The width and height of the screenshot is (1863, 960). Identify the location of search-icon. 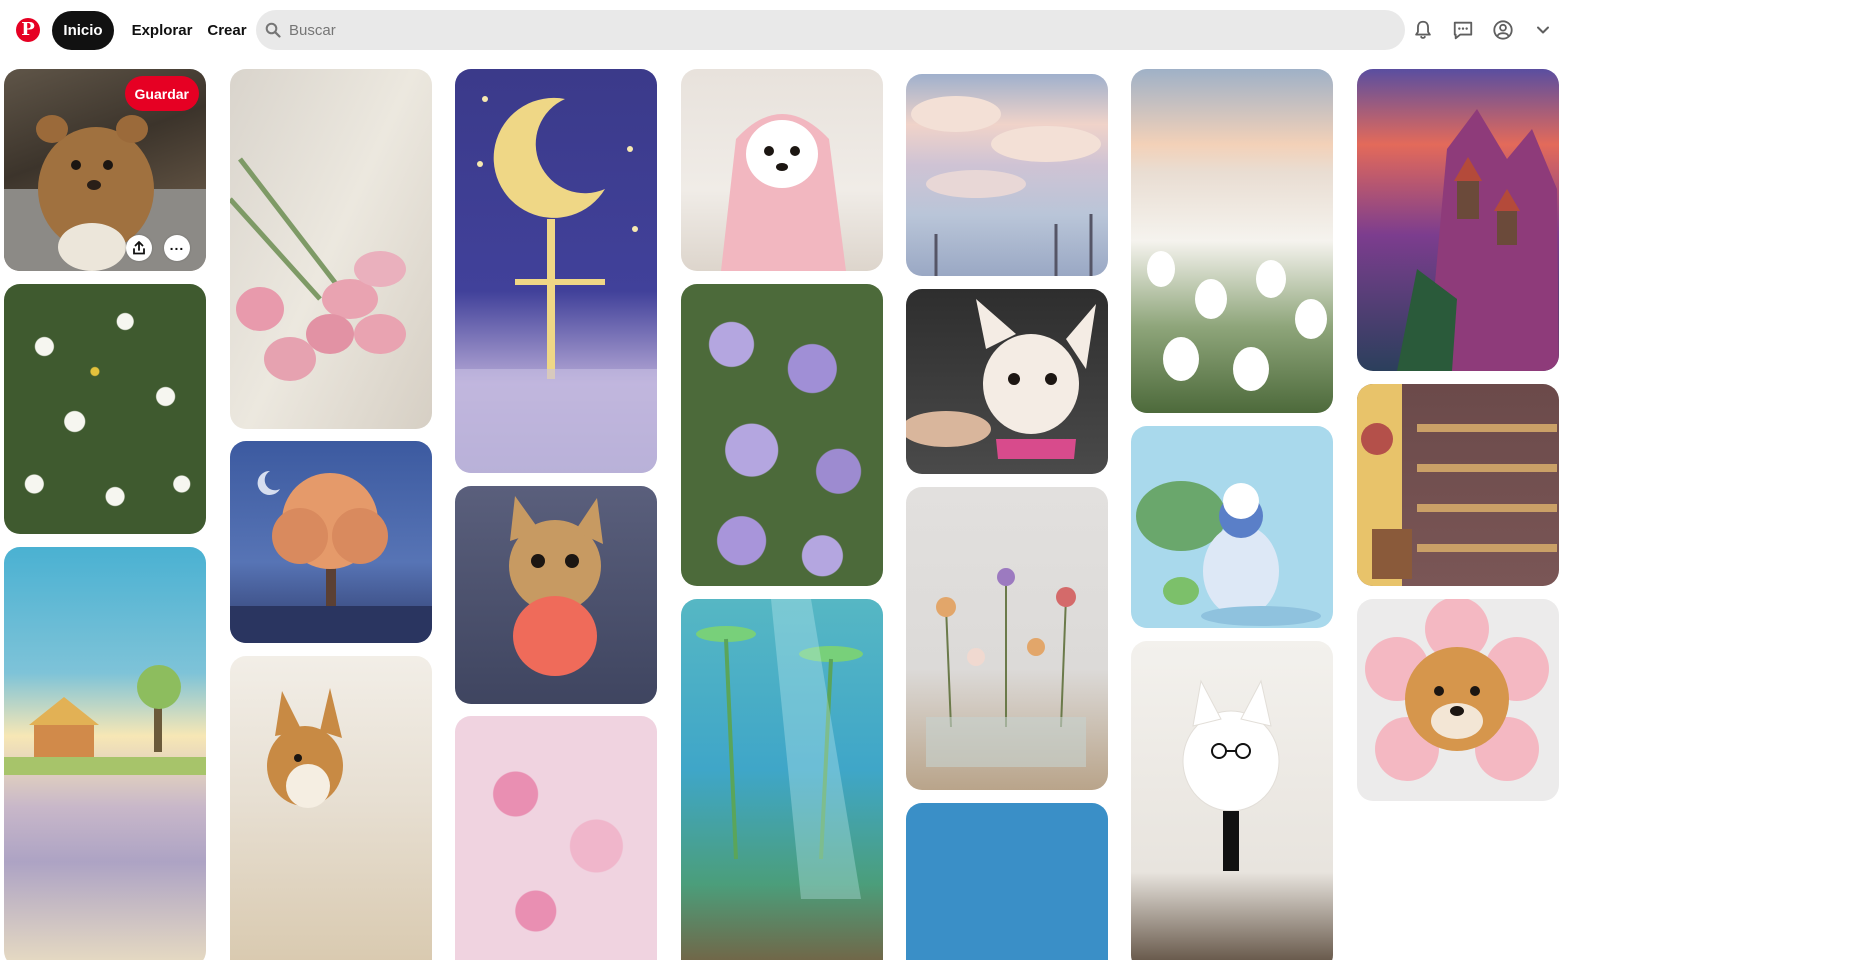
(273, 30).